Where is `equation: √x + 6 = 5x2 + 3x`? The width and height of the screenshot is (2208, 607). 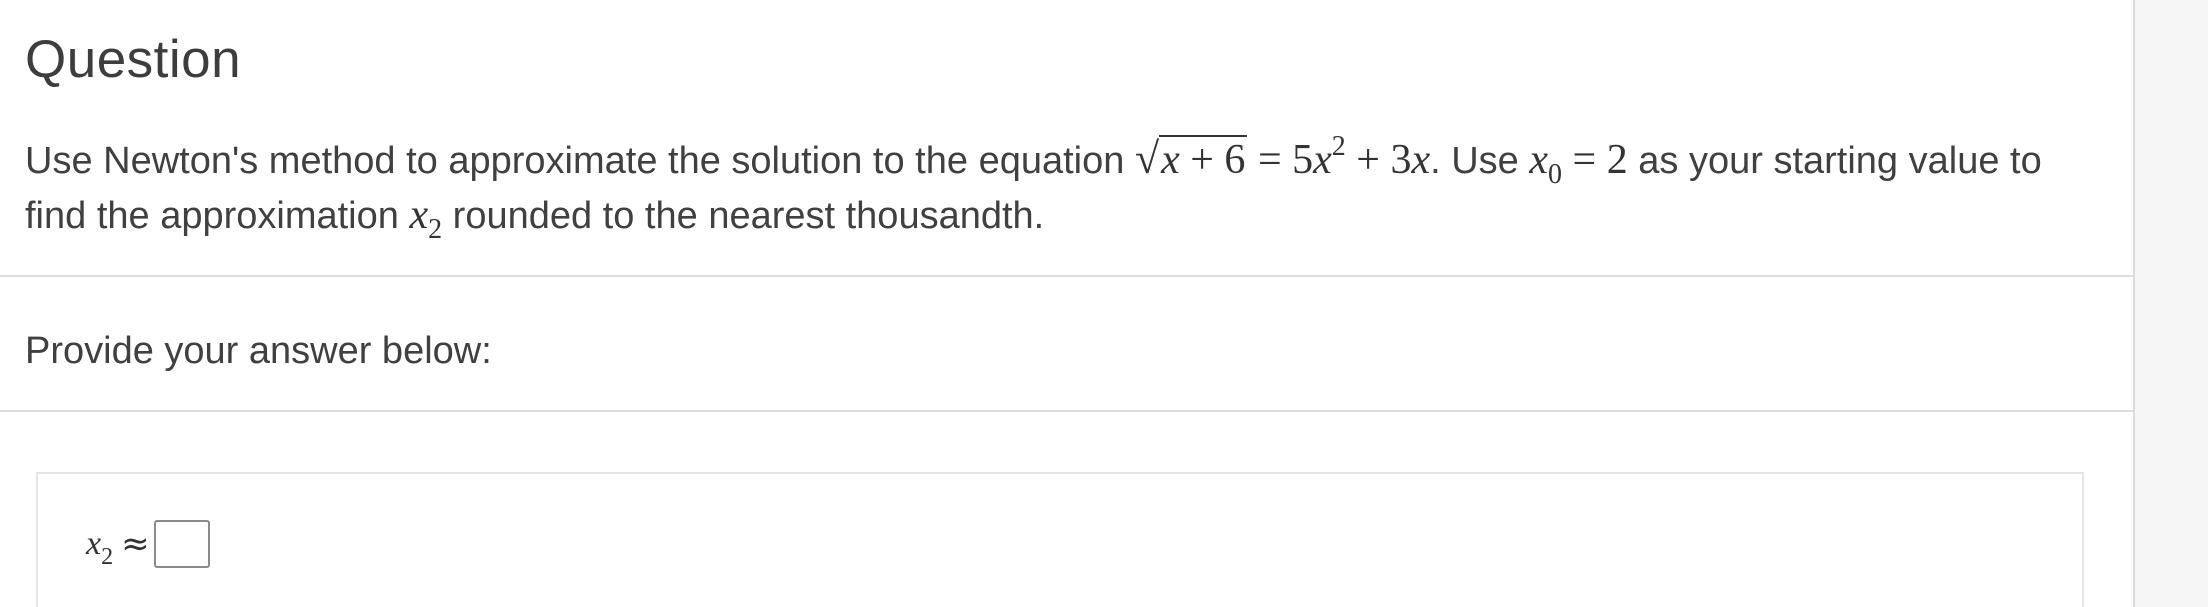
equation: √x + 6 = 5x2 + 3x is located at coordinates (1282, 157).